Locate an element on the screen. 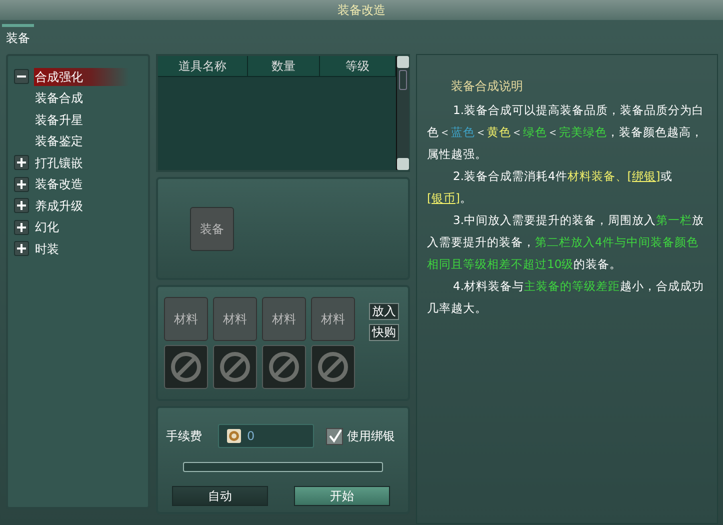 This screenshot has height=525, width=723. tree-item: 装备鉴定 is located at coordinates (60, 141).